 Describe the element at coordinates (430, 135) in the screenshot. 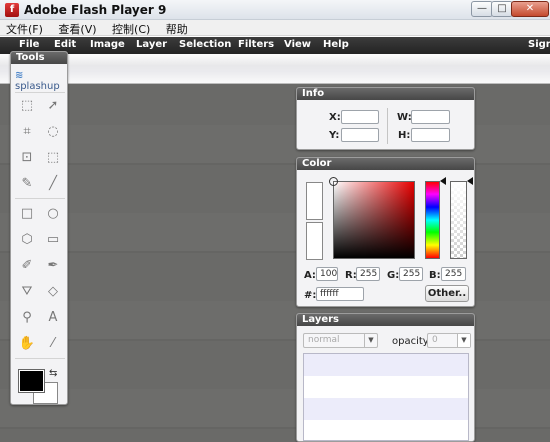

I see `h-field` at that location.